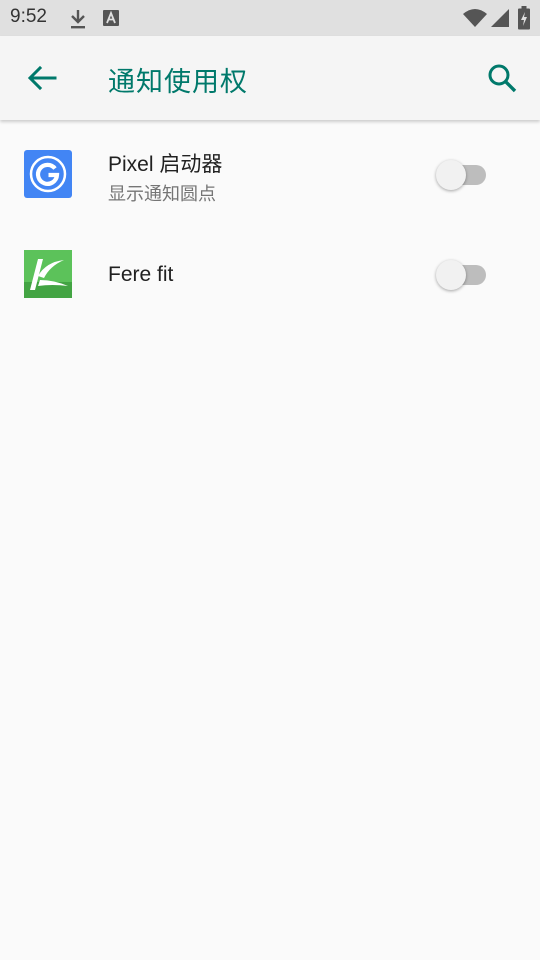  What do you see at coordinates (42, 78) in the screenshot?
I see `arrow-back-icon` at bounding box center [42, 78].